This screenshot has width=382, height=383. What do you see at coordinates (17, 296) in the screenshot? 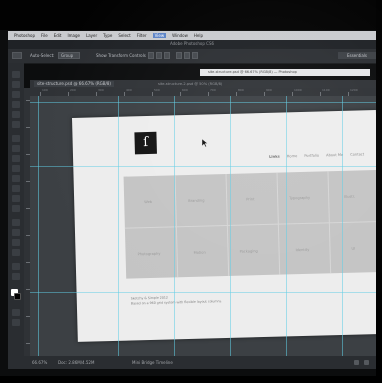
I see `background-color-swatch` at bounding box center [17, 296].